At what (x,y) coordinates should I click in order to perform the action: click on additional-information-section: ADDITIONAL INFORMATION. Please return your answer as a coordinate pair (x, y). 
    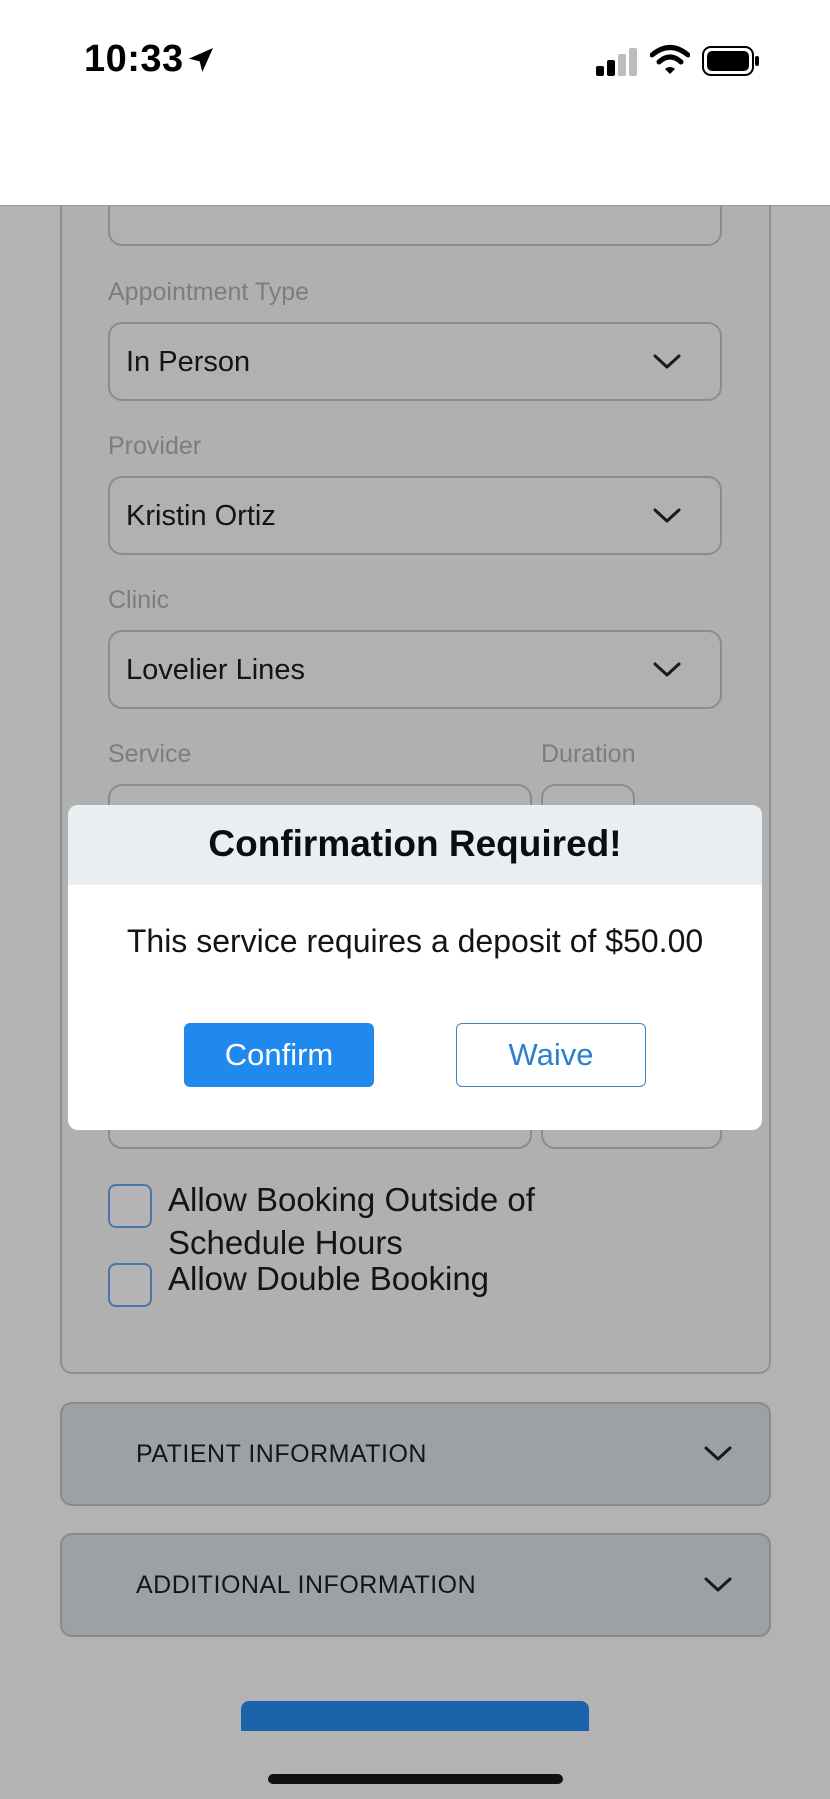
    Looking at the image, I should click on (415, 1585).